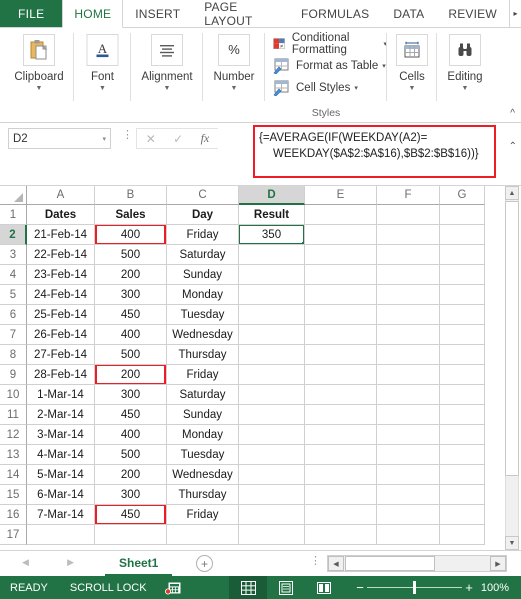 This screenshot has height=599, width=521. I want to click on name-box: D2 ▾, so click(59, 138).